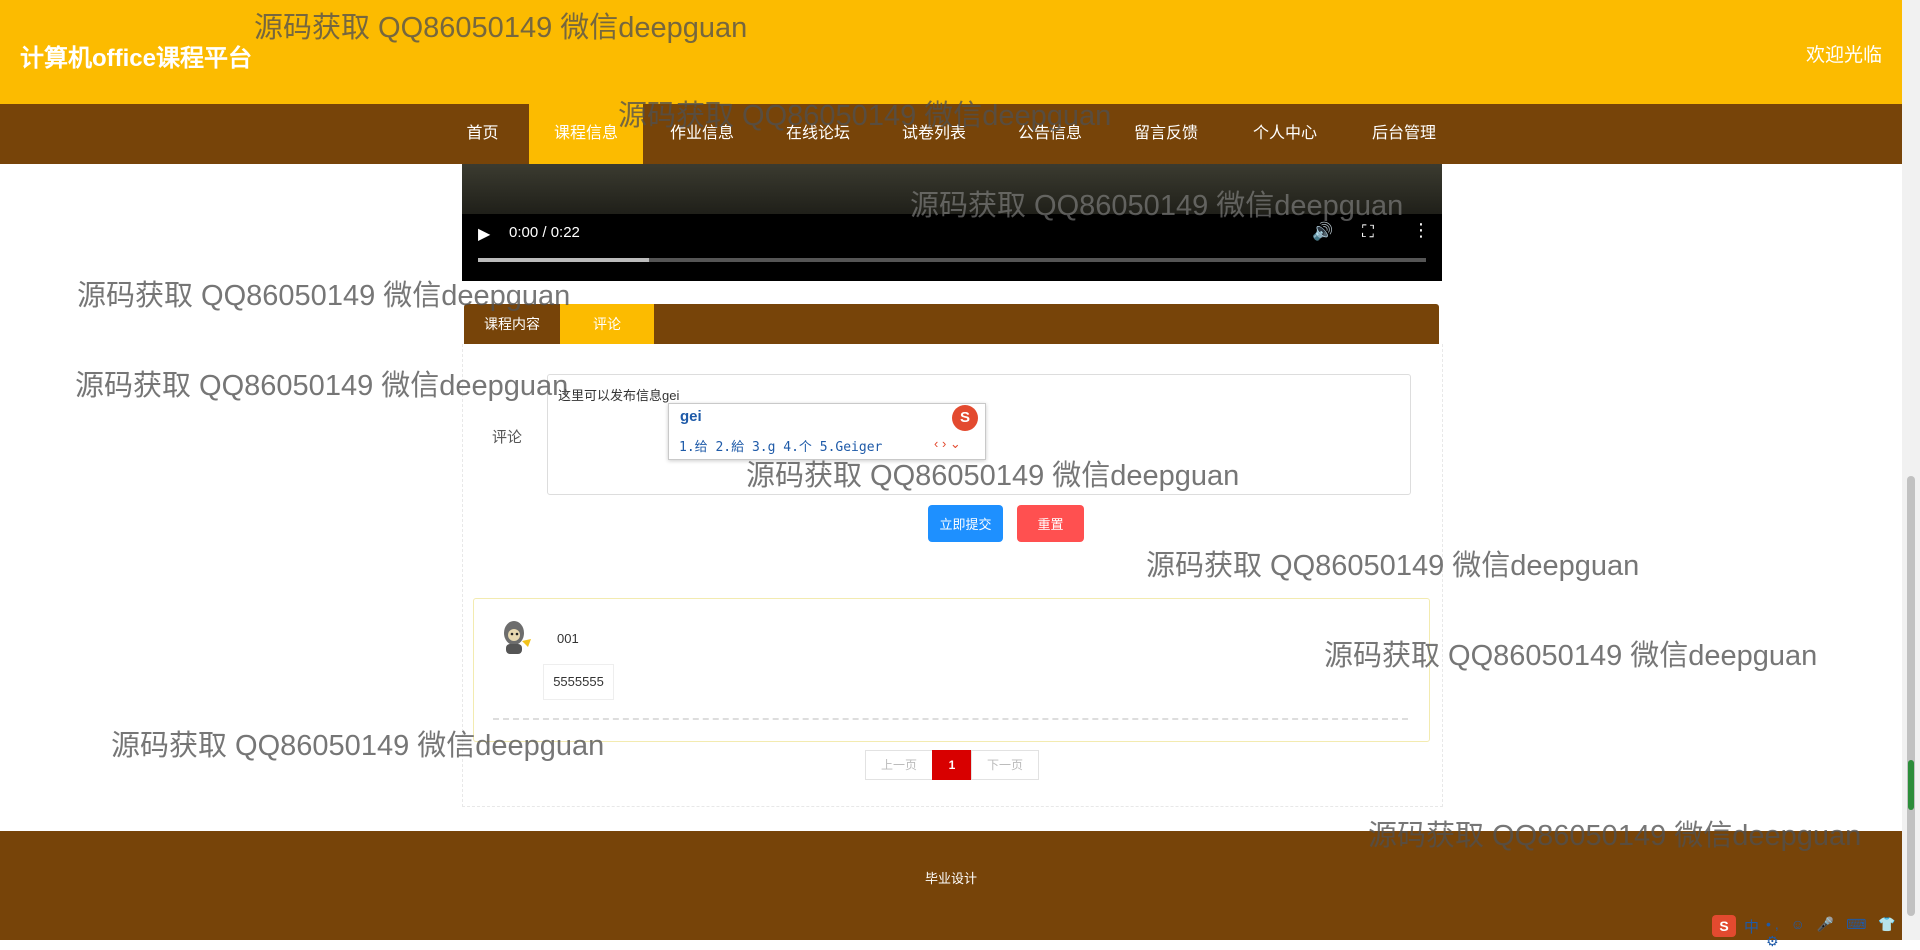 This screenshot has width=1920, height=950. What do you see at coordinates (482, 134) in the screenshot?
I see `nav-item-home: 首页` at bounding box center [482, 134].